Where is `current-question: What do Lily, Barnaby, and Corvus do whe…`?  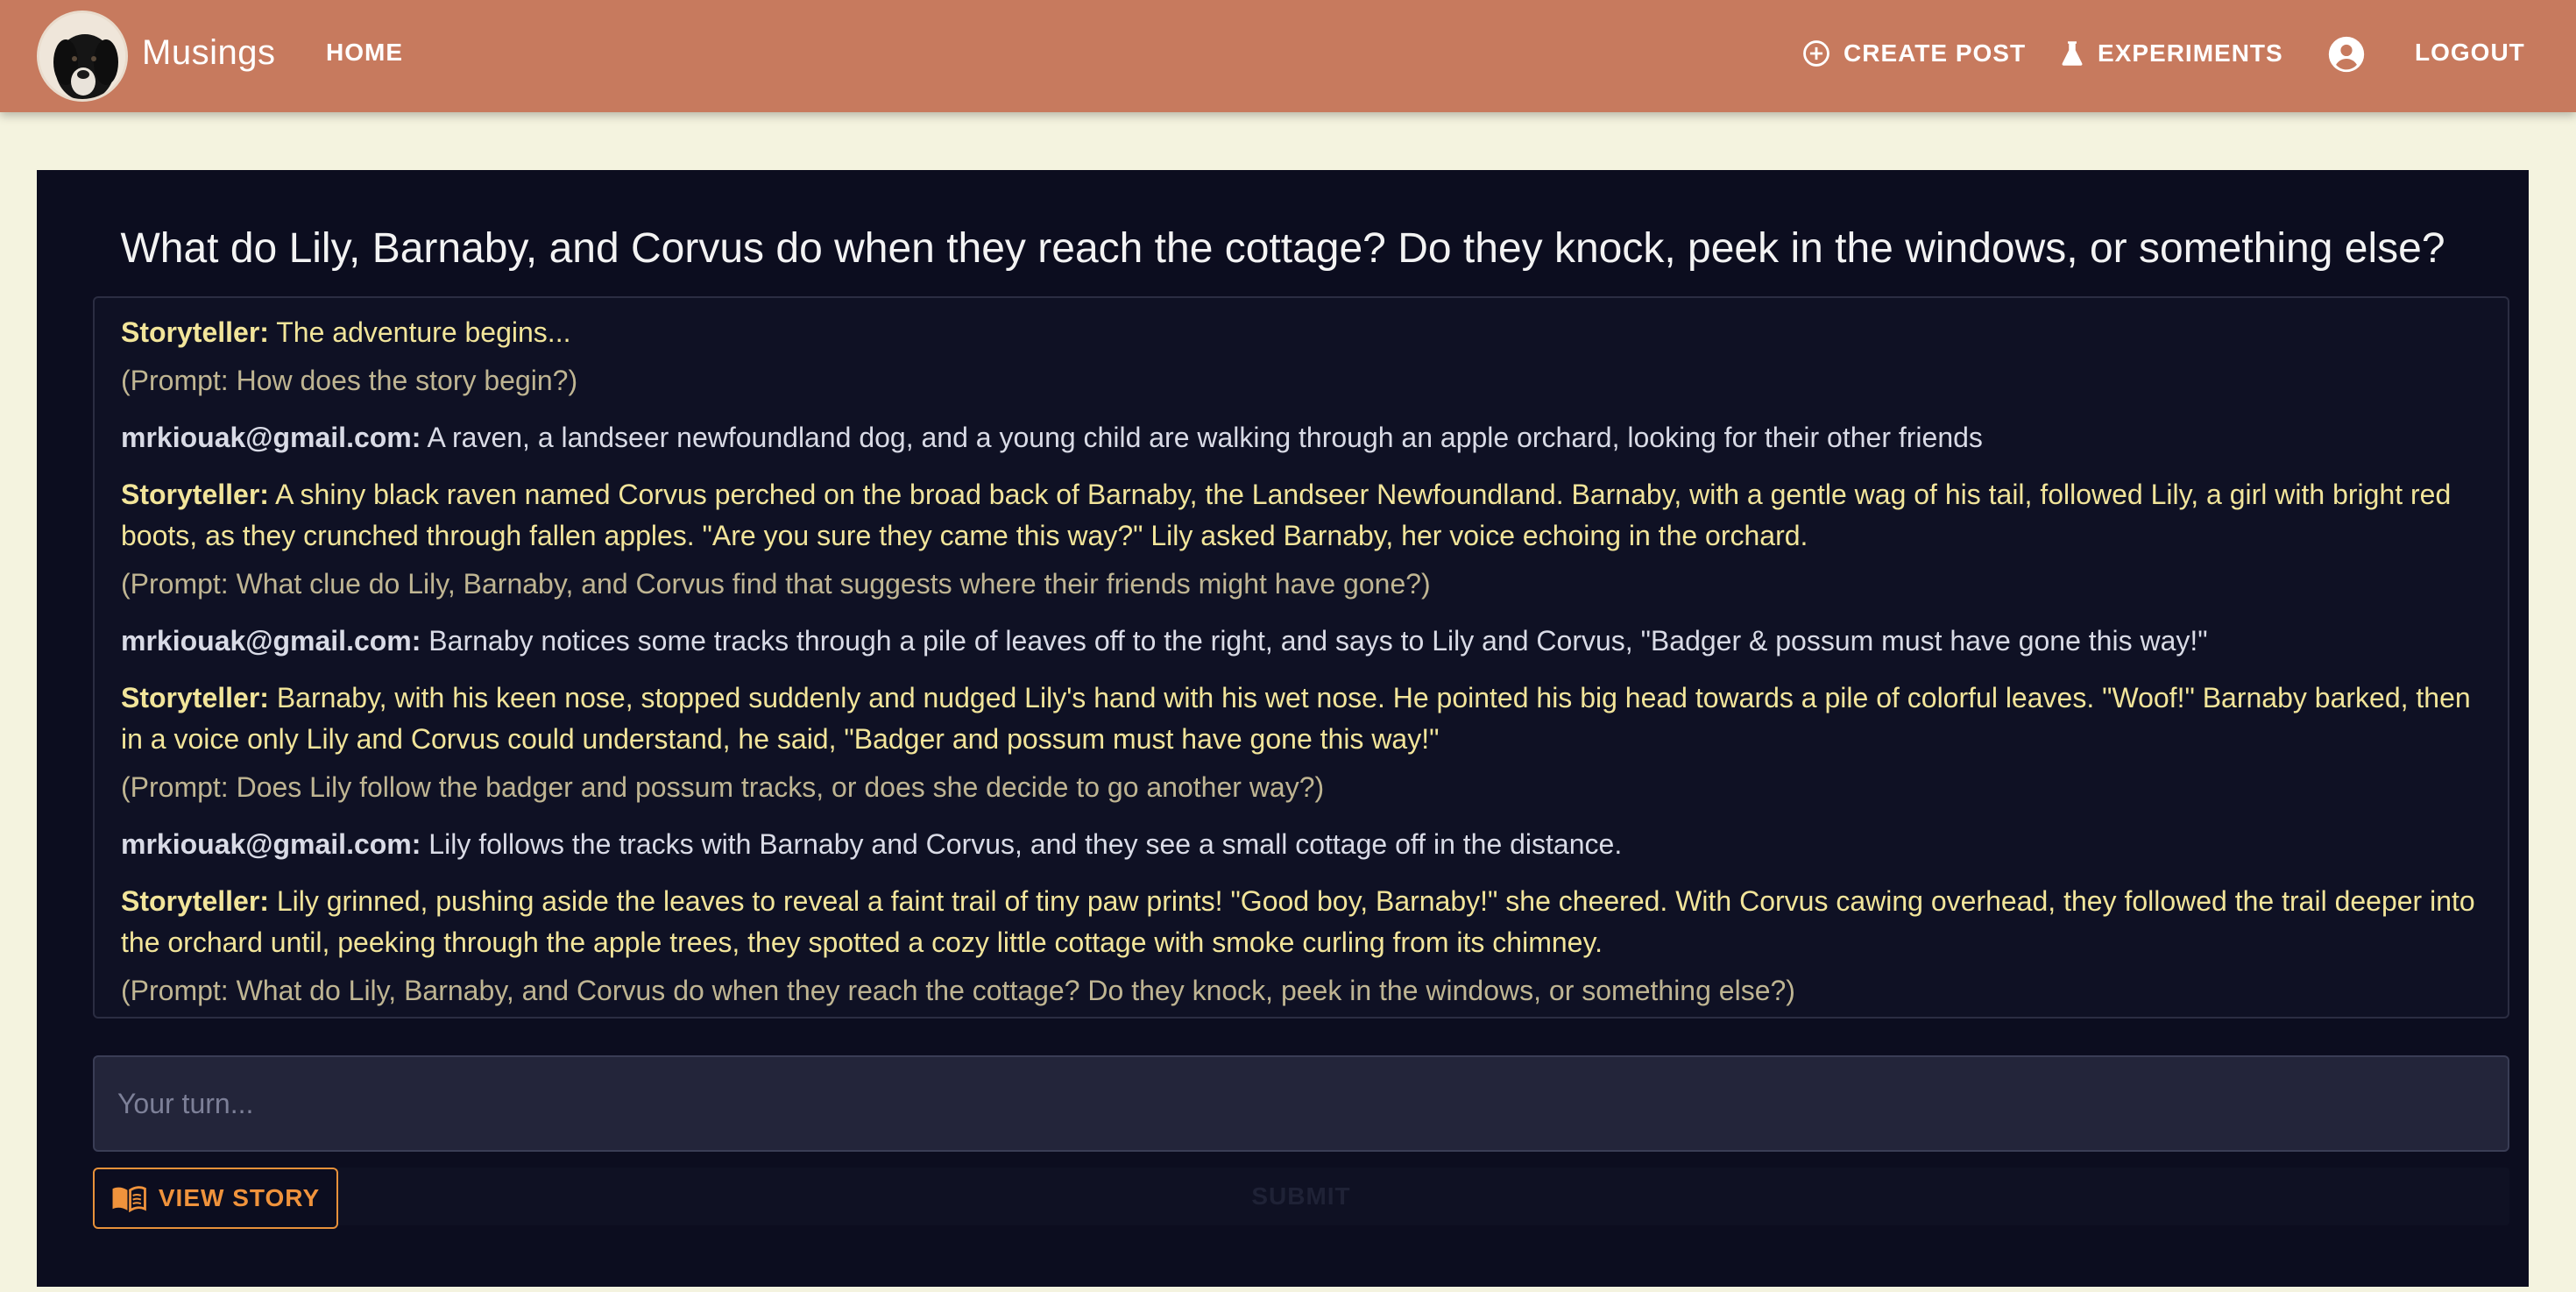
current-question: What do Lily, Barnaby, and Corvus do whe… is located at coordinates (1282, 248).